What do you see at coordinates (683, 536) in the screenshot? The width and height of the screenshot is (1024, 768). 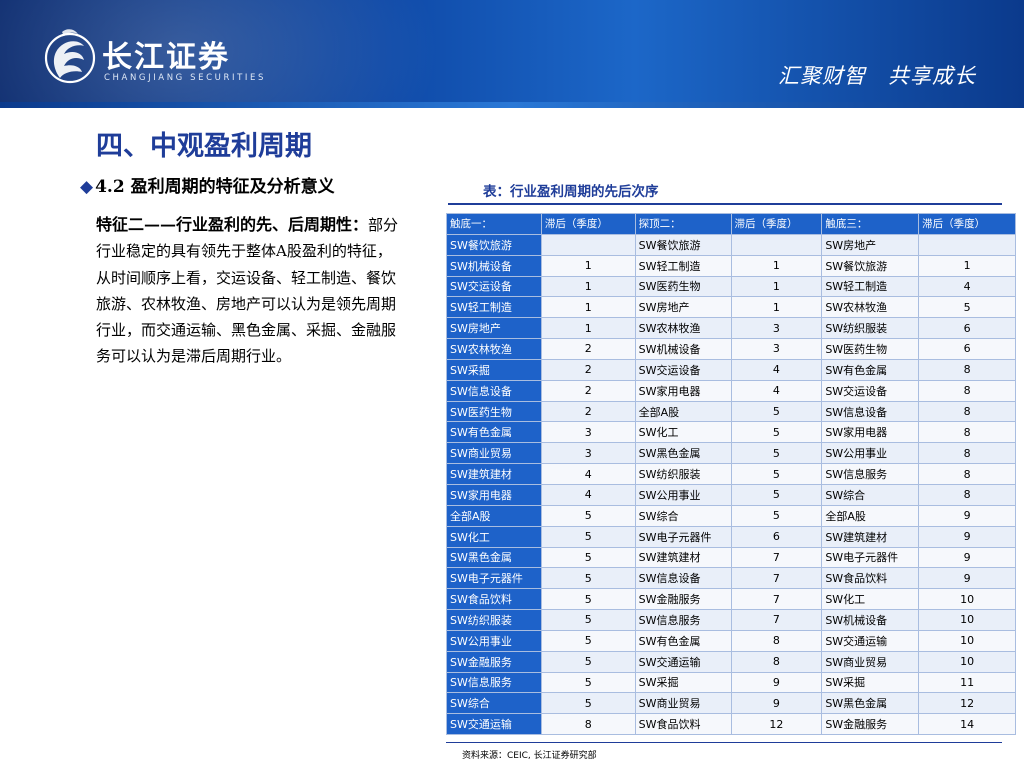 I see `top2-industry-cell: SW电子元器件` at bounding box center [683, 536].